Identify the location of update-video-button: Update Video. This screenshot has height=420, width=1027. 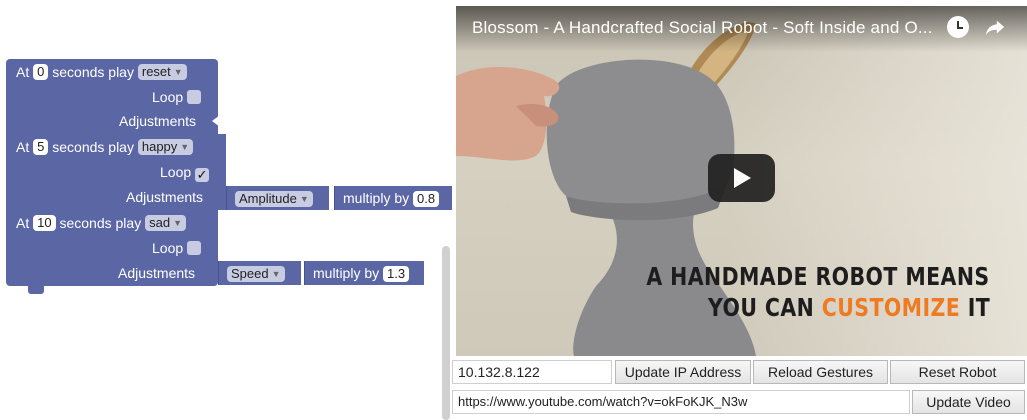
(968, 402).